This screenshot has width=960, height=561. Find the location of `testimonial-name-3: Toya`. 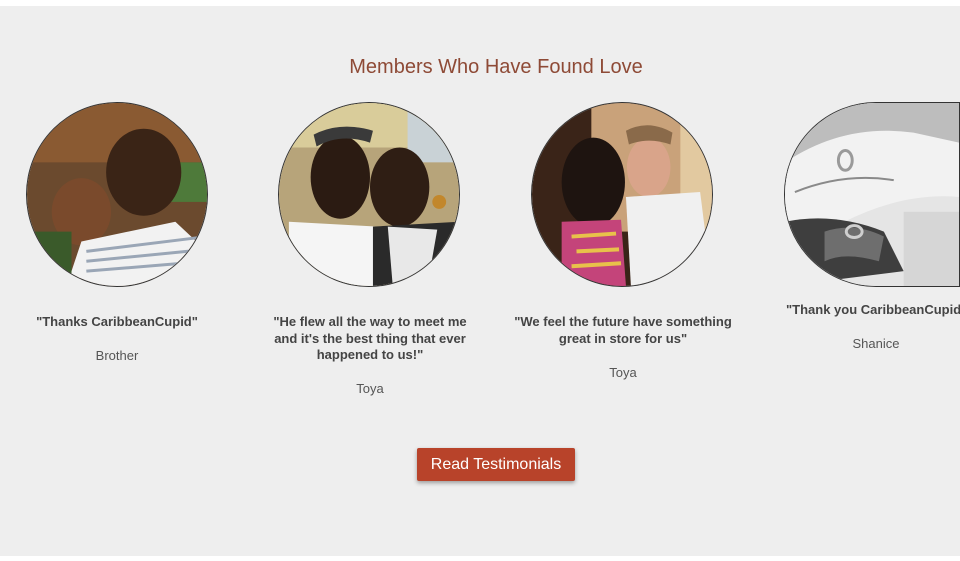

testimonial-name-3: Toya is located at coordinates (623, 372).